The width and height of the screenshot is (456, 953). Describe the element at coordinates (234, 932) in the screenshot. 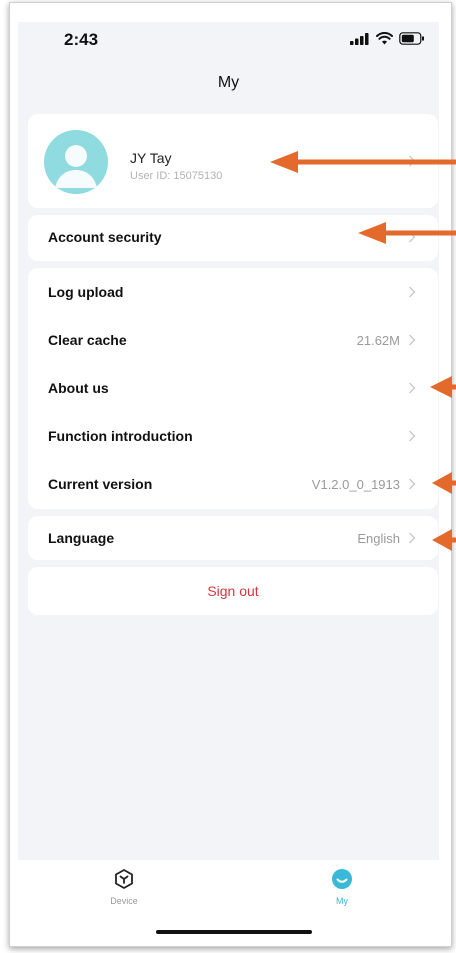

I see `home-indicator` at that location.